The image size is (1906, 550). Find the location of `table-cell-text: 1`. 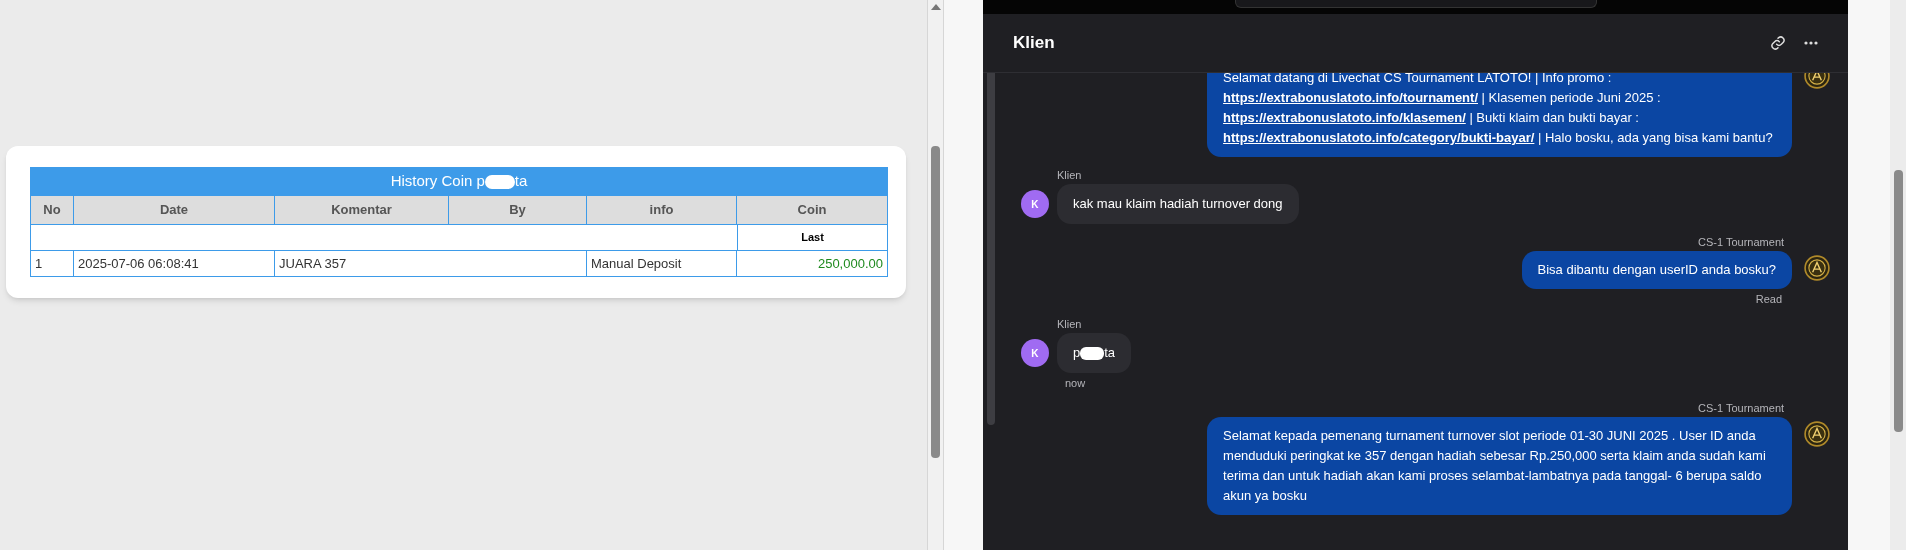

table-cell-text: 1 is located at coordinates (39, 263).